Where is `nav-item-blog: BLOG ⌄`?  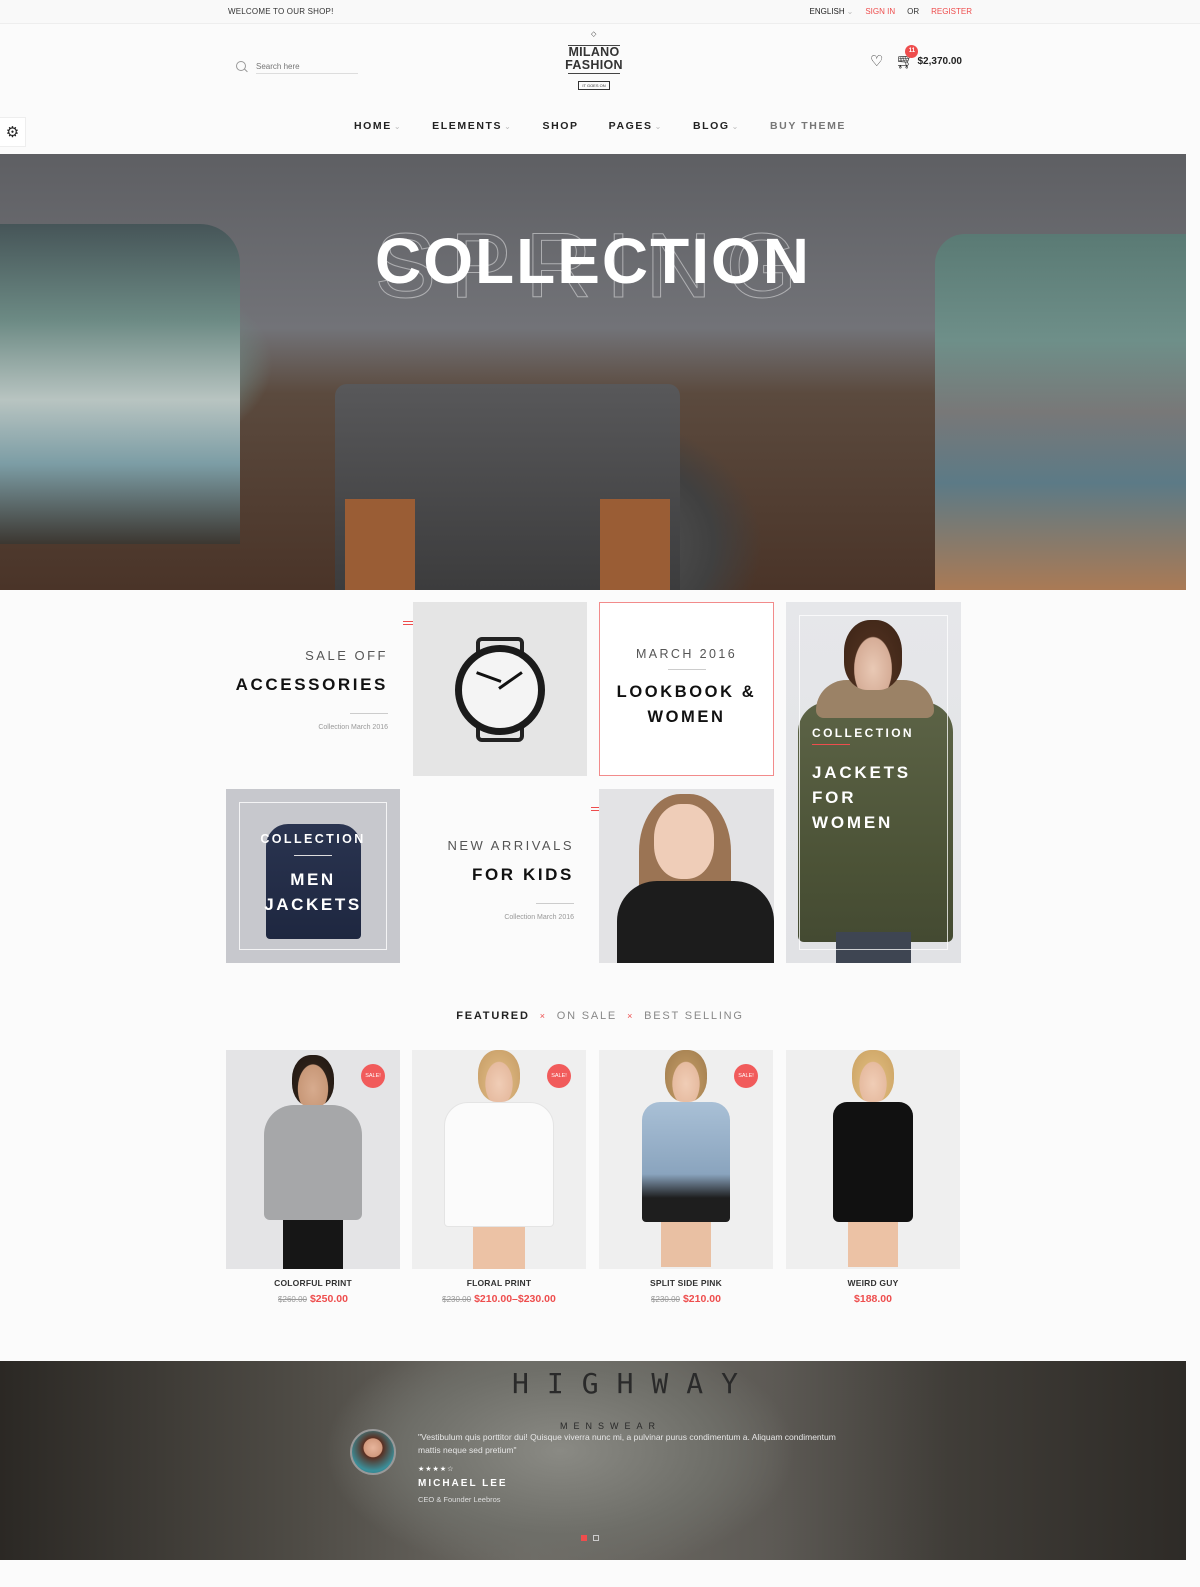
nav-item-blog: BLOG ⌄ is located at coordinates (716, 126).